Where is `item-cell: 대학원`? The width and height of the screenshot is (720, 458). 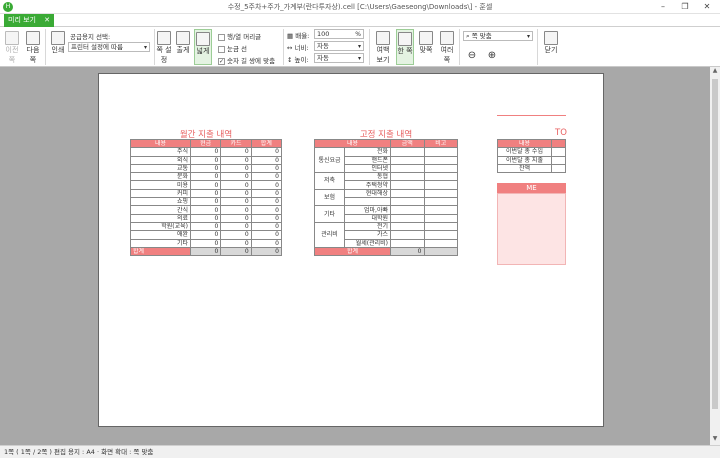 item-cell: 대학원 is located at coordinates (367, 218).